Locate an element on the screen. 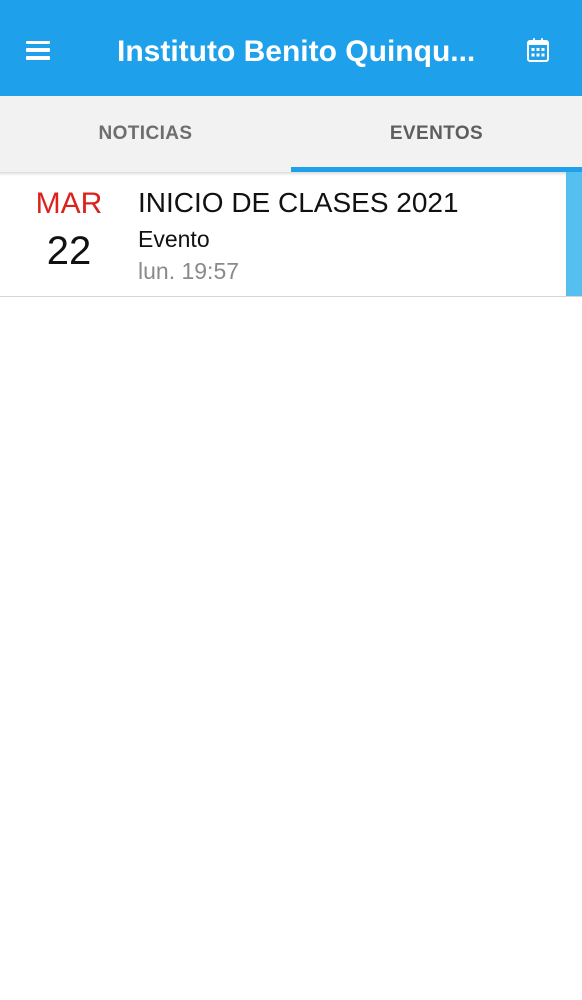 The height and width of the screenshot is (1000, 582). menu-button is located at coordinates (38, 50).